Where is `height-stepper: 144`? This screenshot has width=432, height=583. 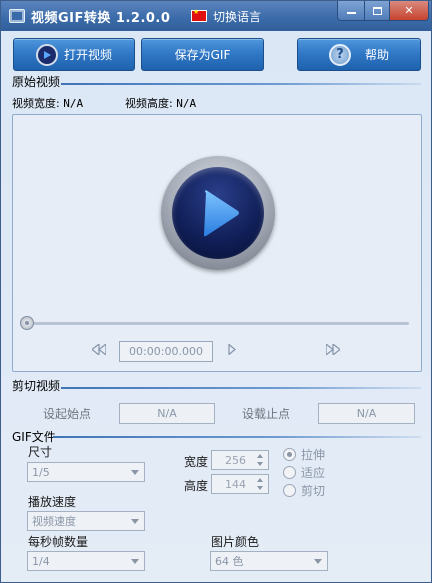
height-stepper: 144 is located at coordinates (240, 484).